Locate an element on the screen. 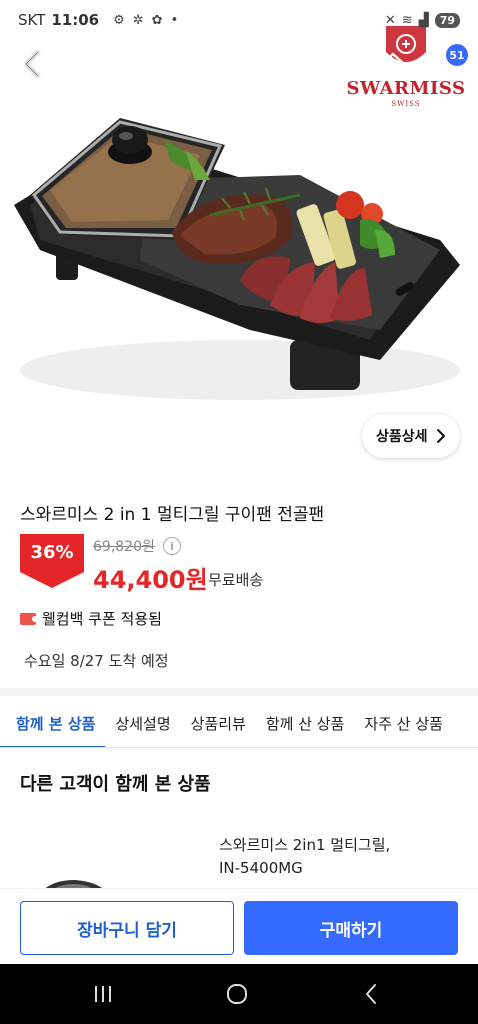 The height and width of the screenshot is (1024, 478). buy-now-button: 구매하기 is located at coordinates (351, 928).